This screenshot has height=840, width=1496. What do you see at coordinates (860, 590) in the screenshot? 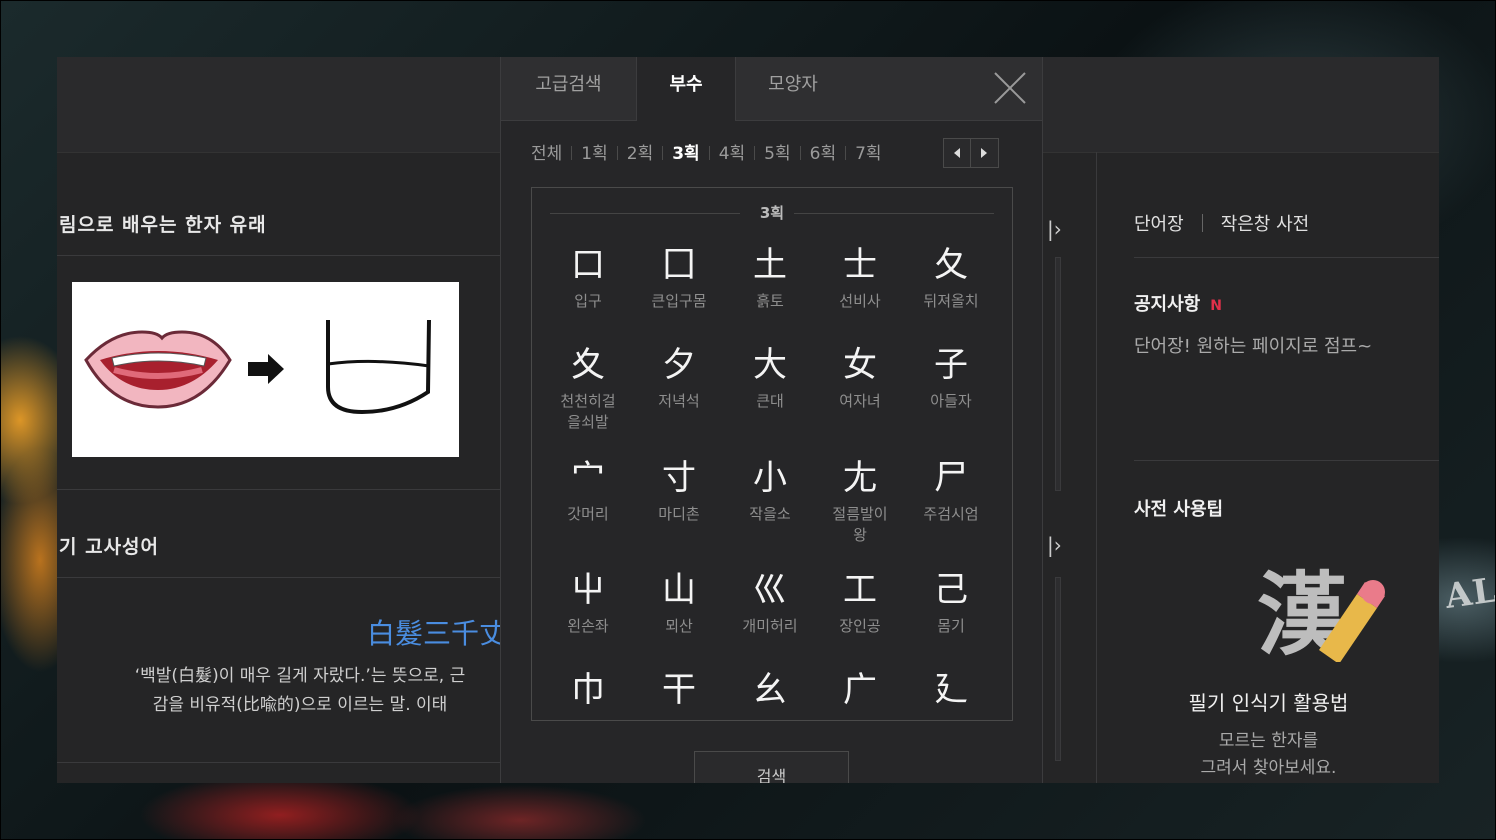
I see `radical-char: 工` at bounding box center [860, 590].